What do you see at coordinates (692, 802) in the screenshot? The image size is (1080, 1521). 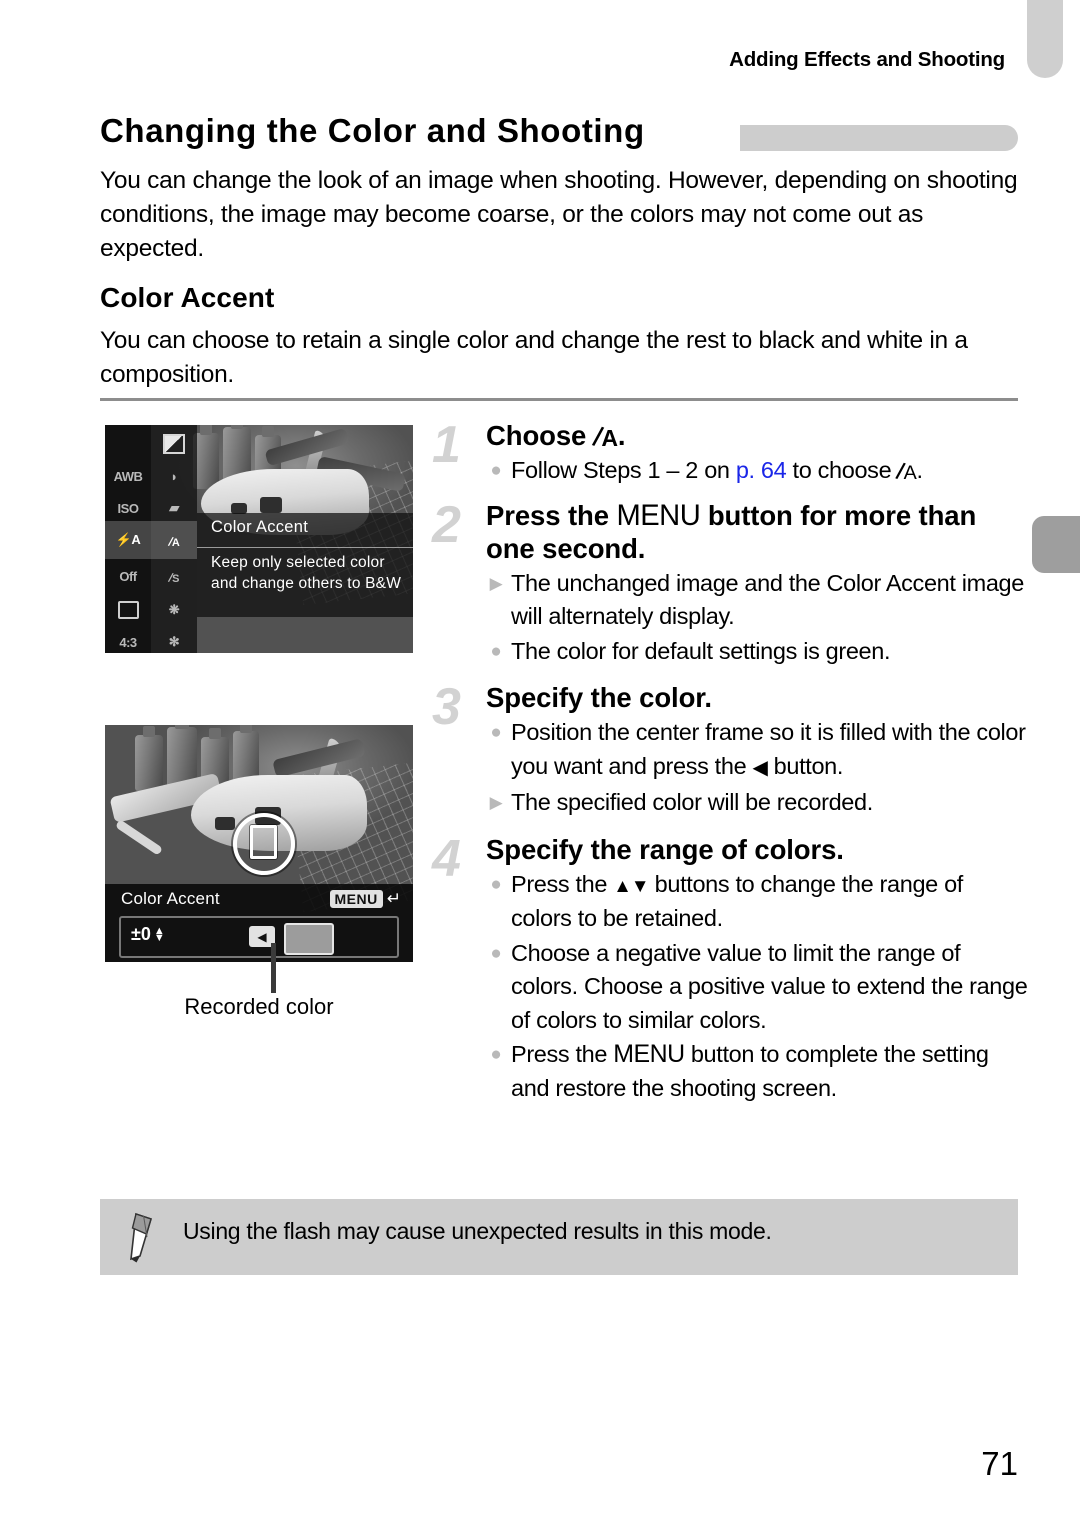 I see `bullet-text: The specified color will be recorded.` at bounding box center [692, 802].